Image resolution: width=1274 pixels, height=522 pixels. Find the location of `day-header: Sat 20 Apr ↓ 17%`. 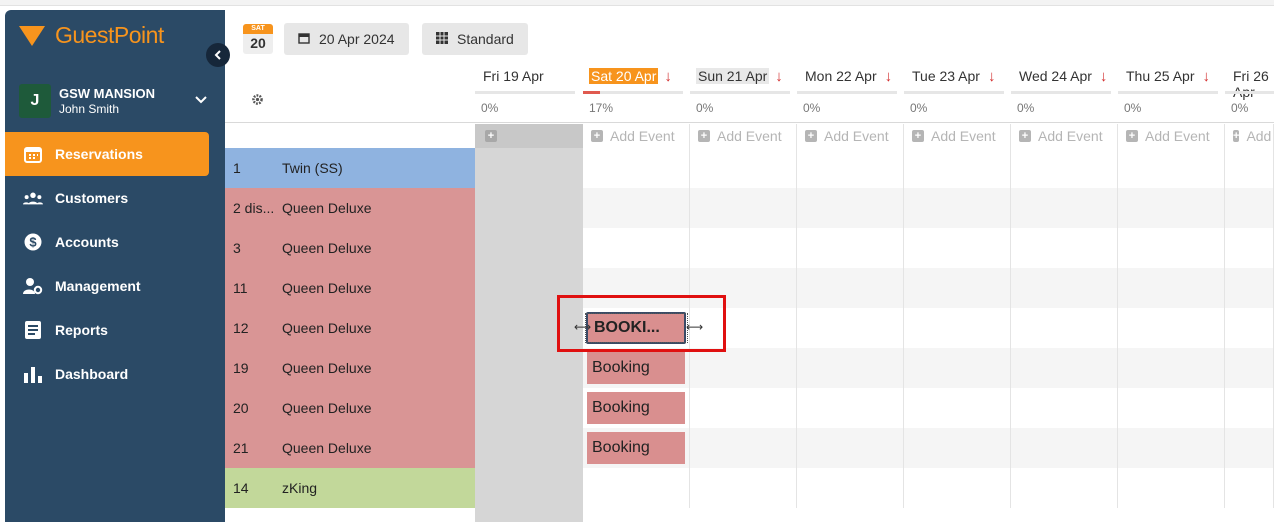

day-header: Sat 20 Apr ↓ 17% is located at coordinates (636, 95).